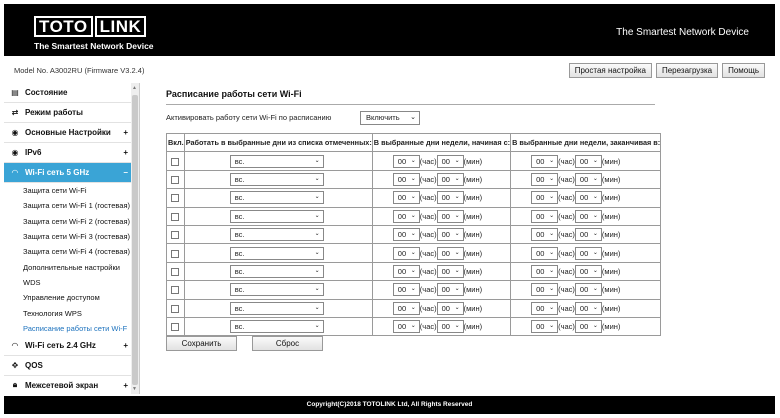  I want to click on help-button: Помощь, so click(743, 70).